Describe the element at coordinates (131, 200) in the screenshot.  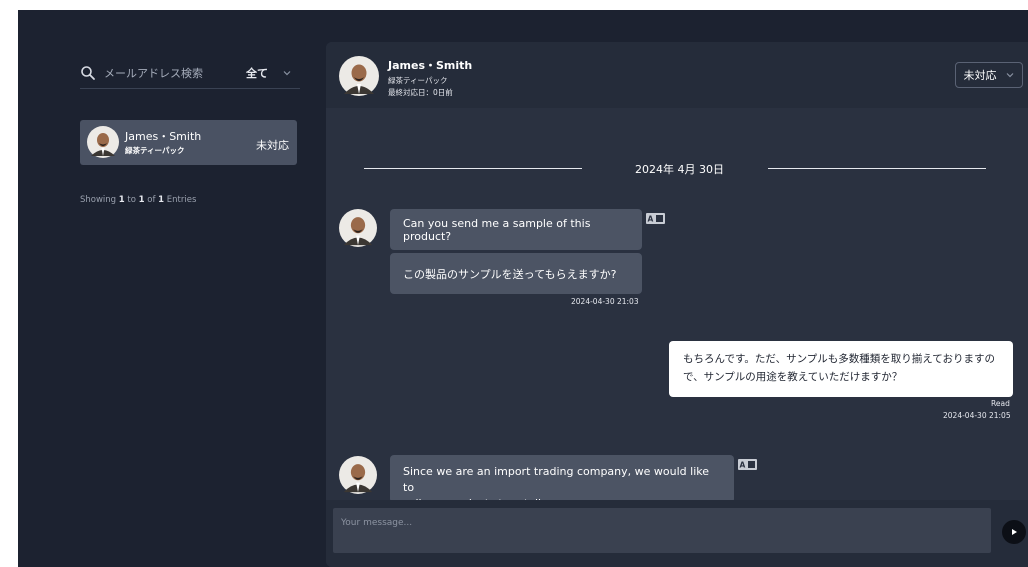
I see `entries-to-text: to` at that location.